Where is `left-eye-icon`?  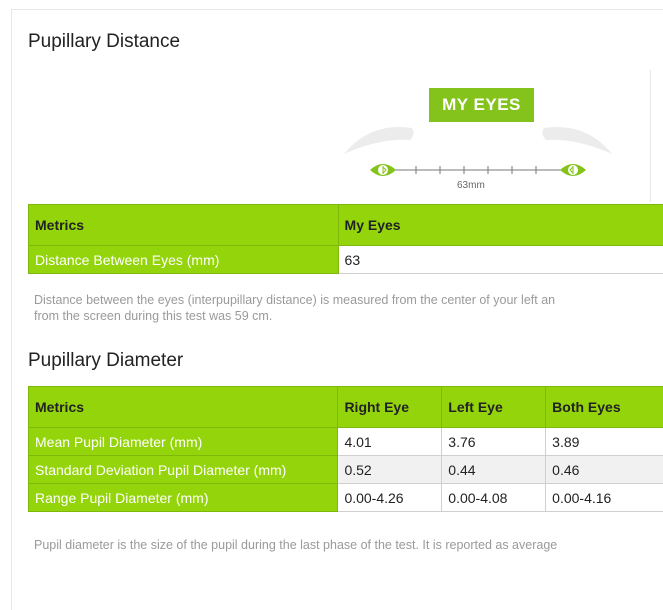 left-eye-icon is located at coordinates (383, 170).